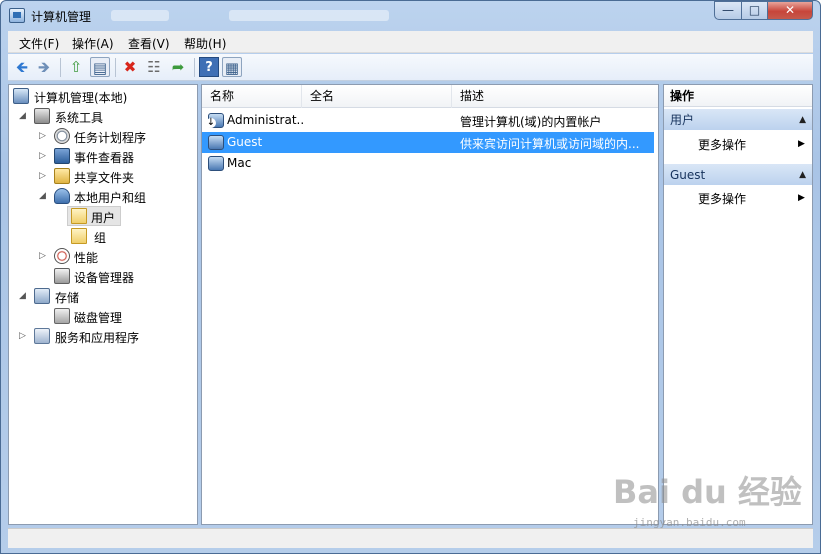 The height and width of the screenshot is (554, 821). Describe the element at coordinates (62, 136) in the screenshot. I see `clock-icon` at that location.